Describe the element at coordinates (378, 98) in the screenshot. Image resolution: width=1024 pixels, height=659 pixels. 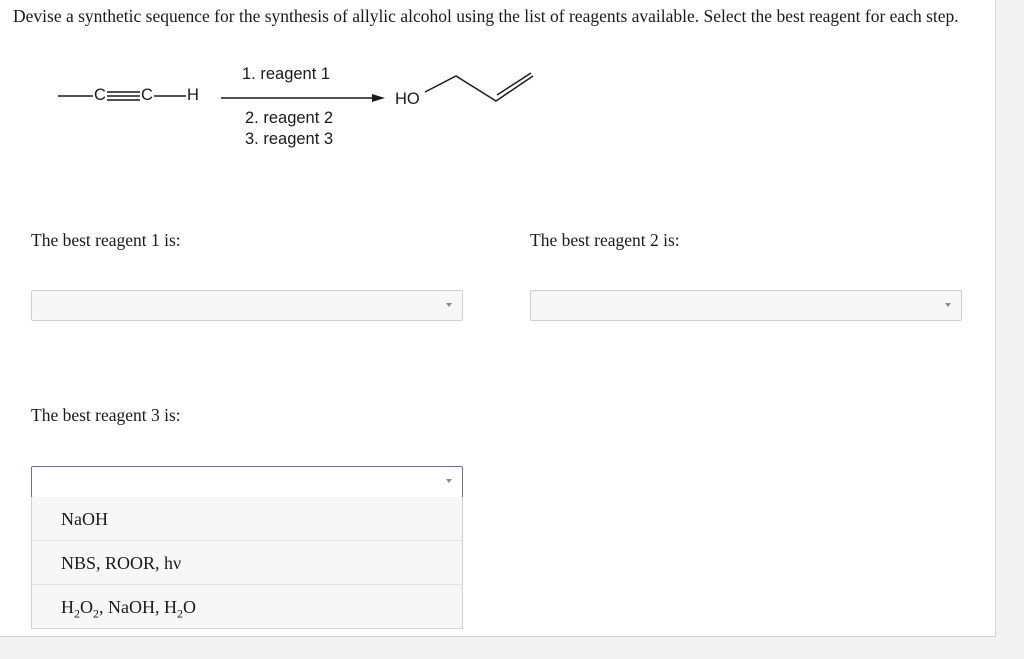
I see `reaction-arrow-head` at that location.